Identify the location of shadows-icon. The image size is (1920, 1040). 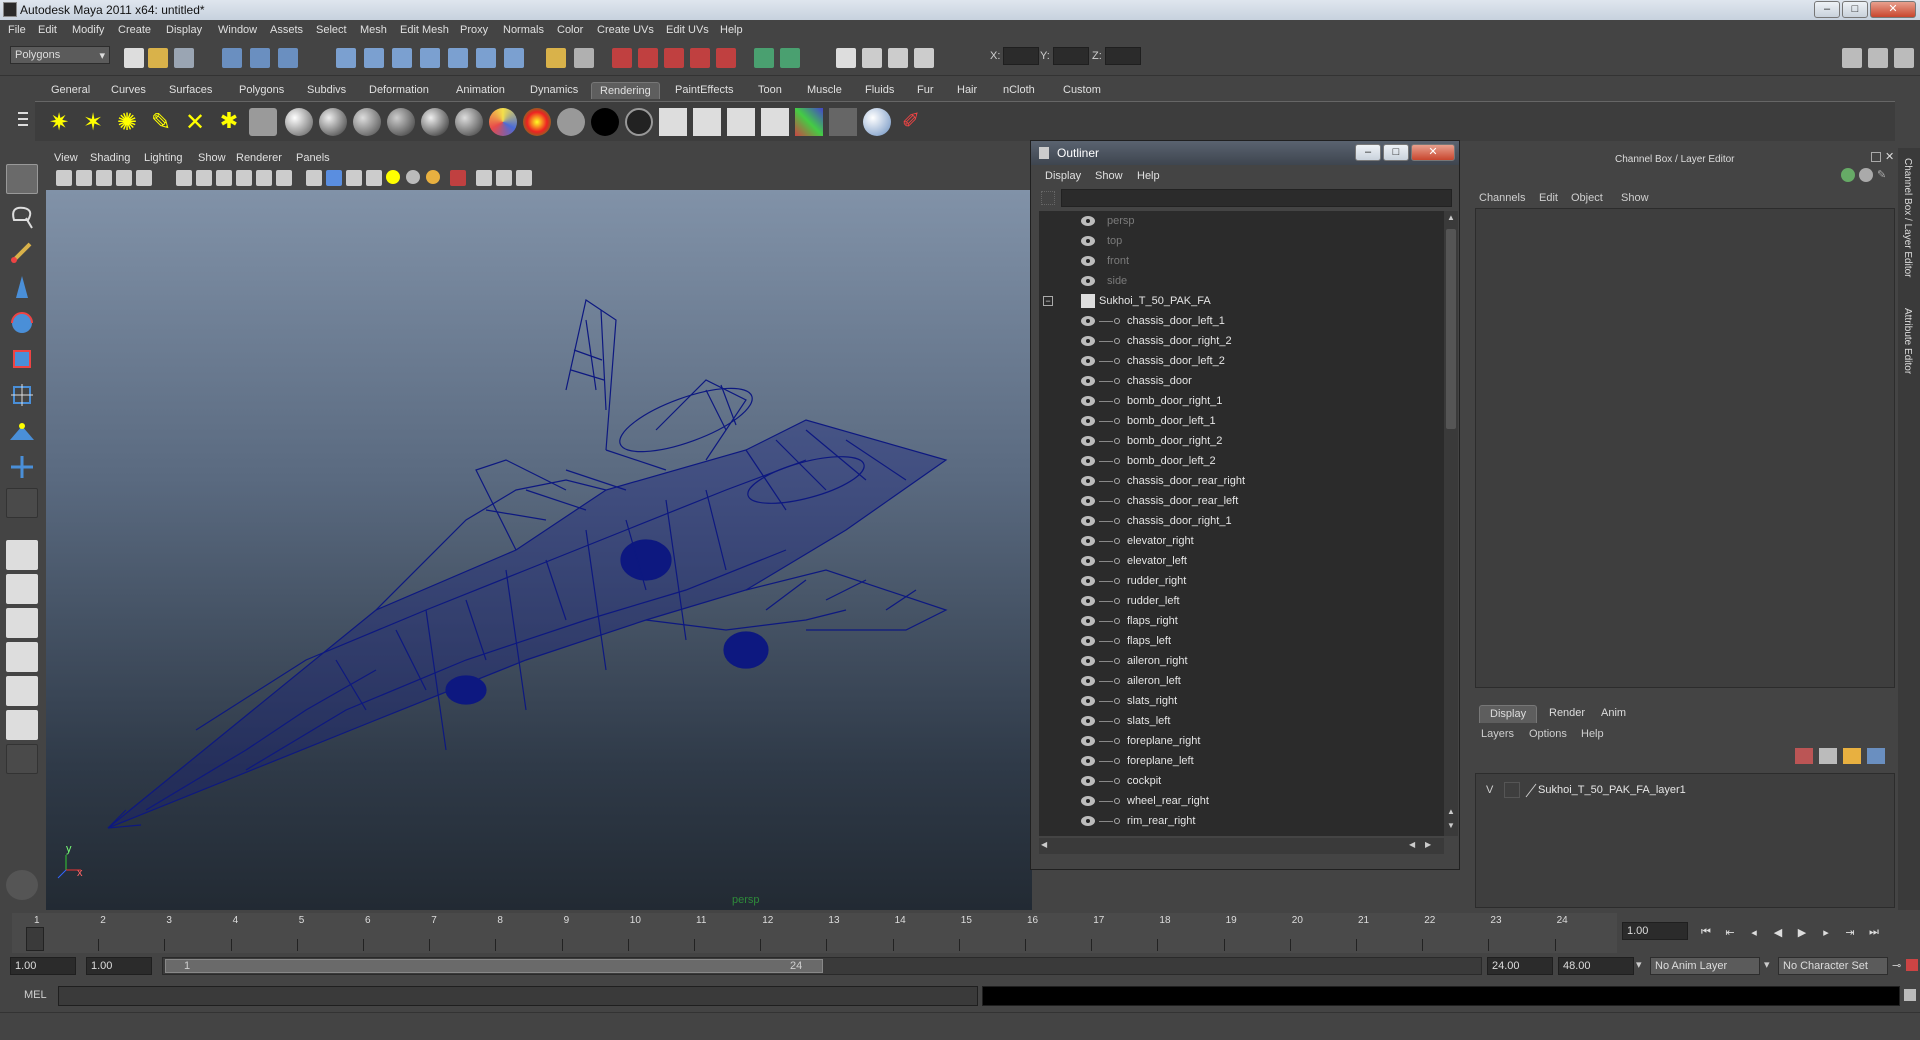
(433, 177).